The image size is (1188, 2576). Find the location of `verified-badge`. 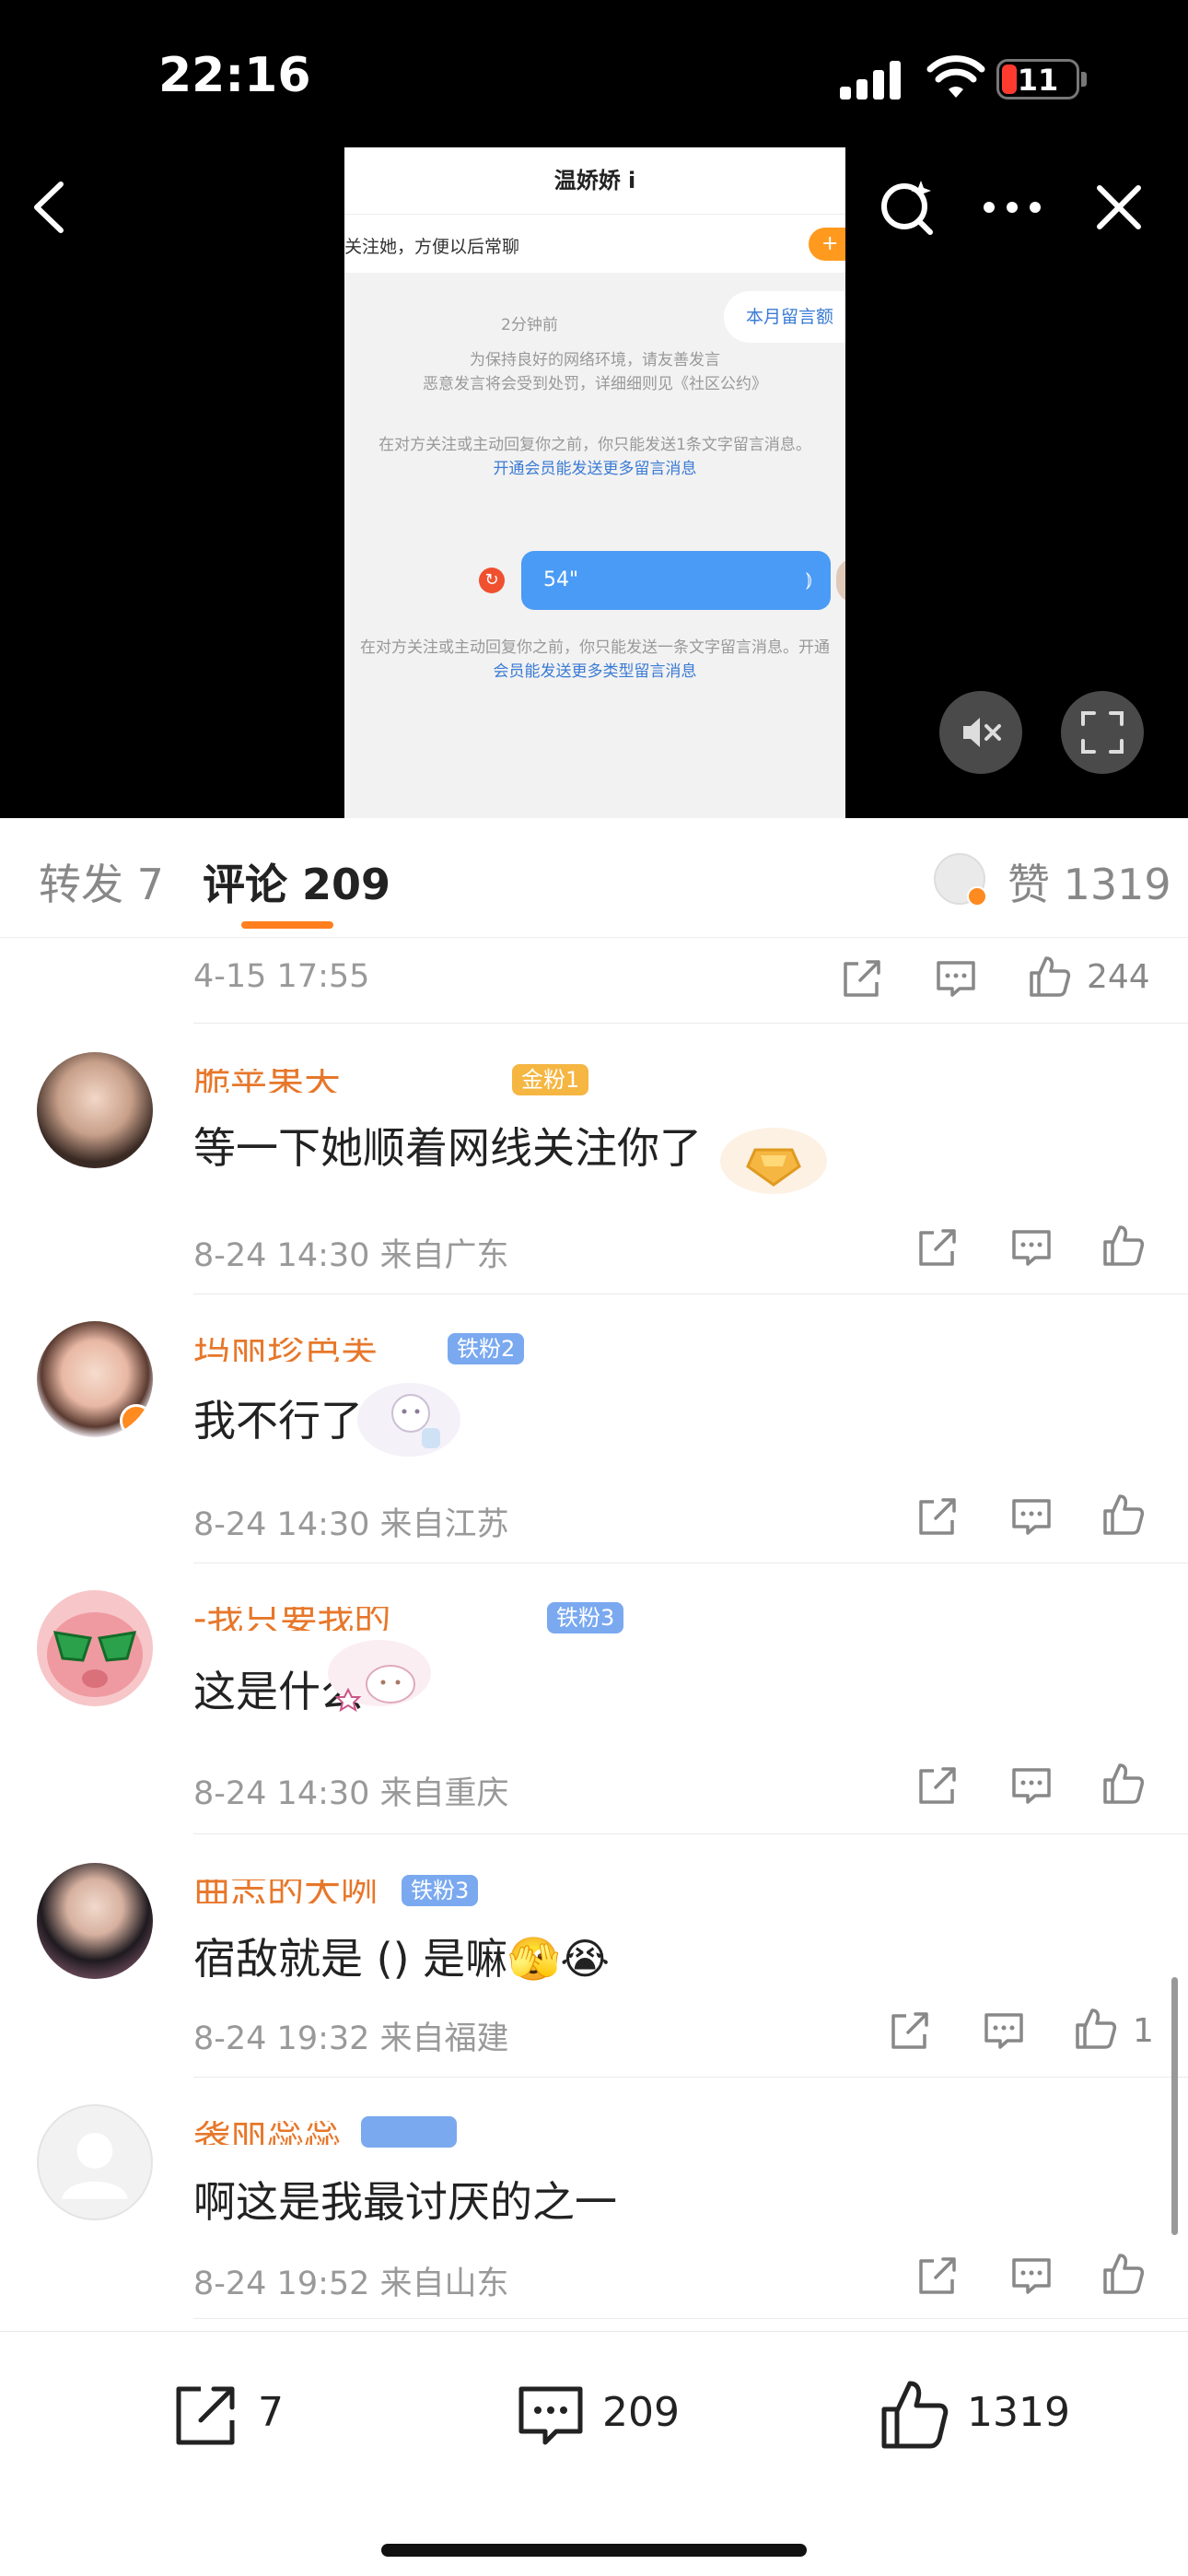

verified-badge is located at coordinates (136, 1420).